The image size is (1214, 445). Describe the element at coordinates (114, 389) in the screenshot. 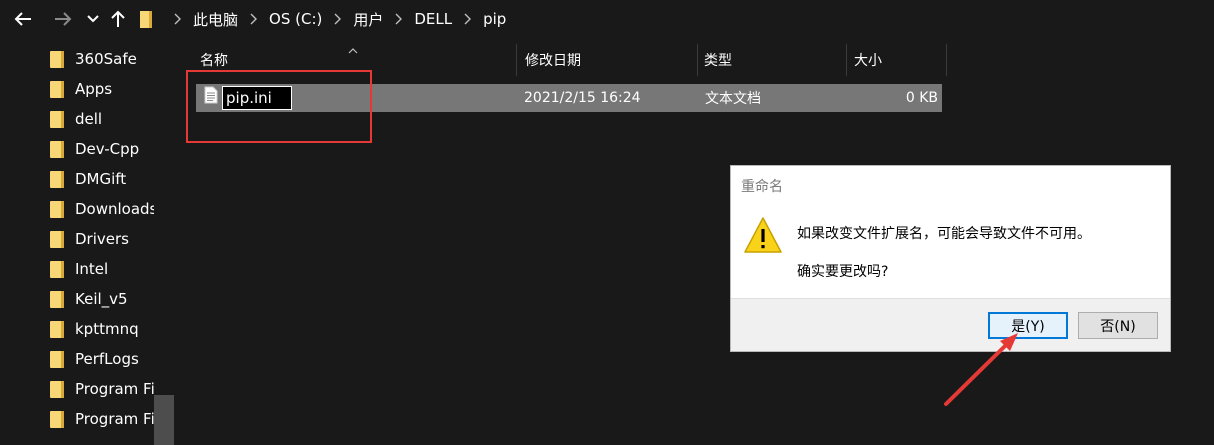

I see `sidebar-item-label: Program Files` at that location.